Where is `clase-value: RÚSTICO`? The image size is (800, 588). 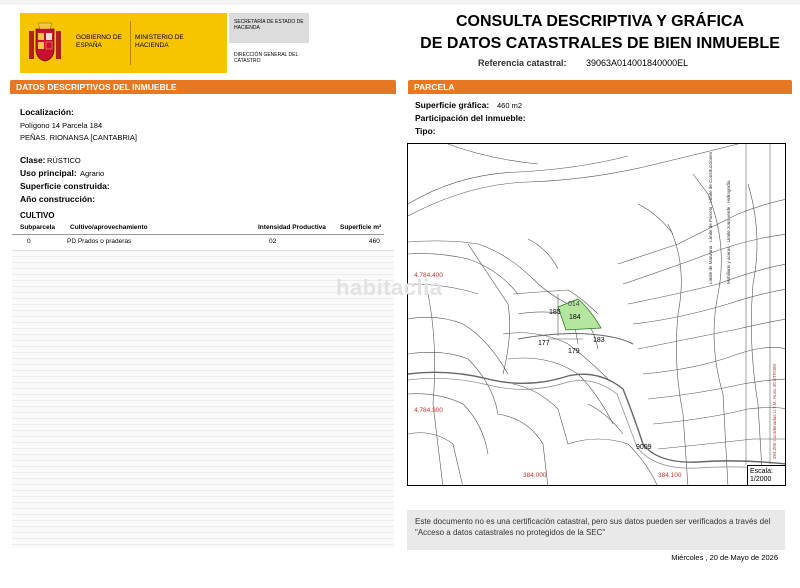
clase-value: RÚSTICO is located at coordinates (64, 160).